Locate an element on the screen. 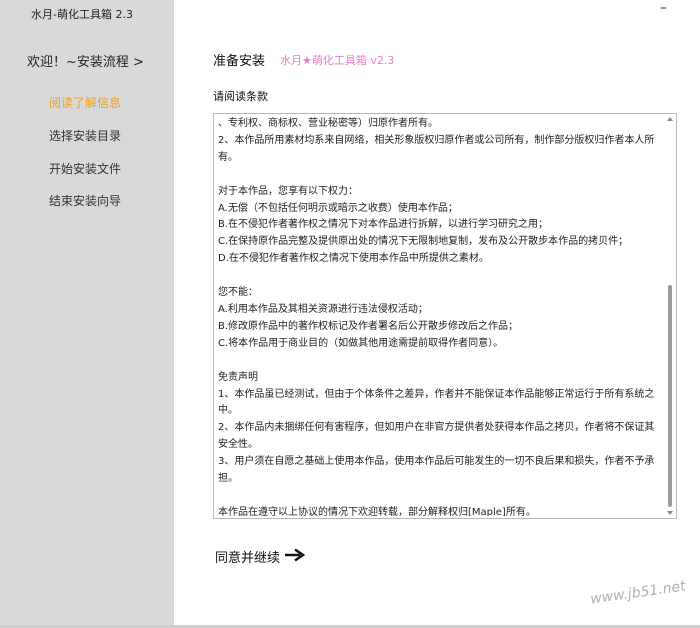 This screenshot has height=628, width=700. license-line: D.在不侵犯作者著作权之情况下使用本作品中所提供之素材。 is located at coordinates (353, 259).